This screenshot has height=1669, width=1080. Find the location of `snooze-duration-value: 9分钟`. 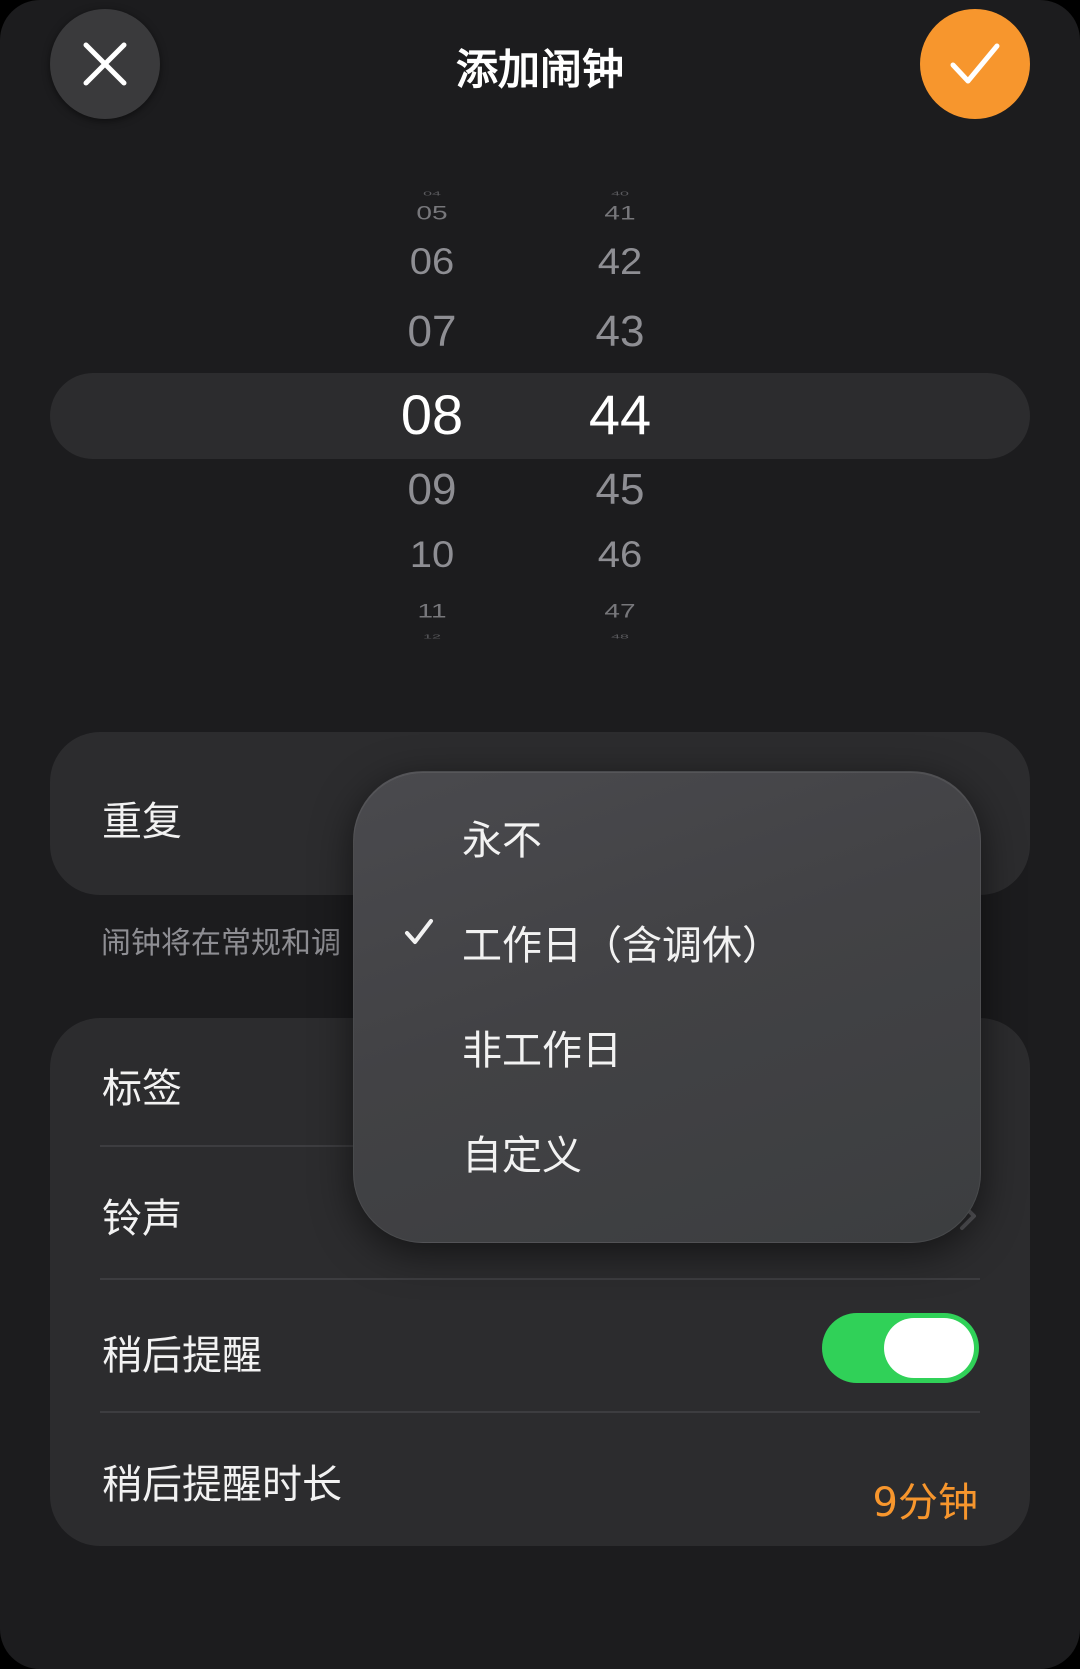

snooze-duration-value: 9分钟 is located at coordinates (925, 1499).